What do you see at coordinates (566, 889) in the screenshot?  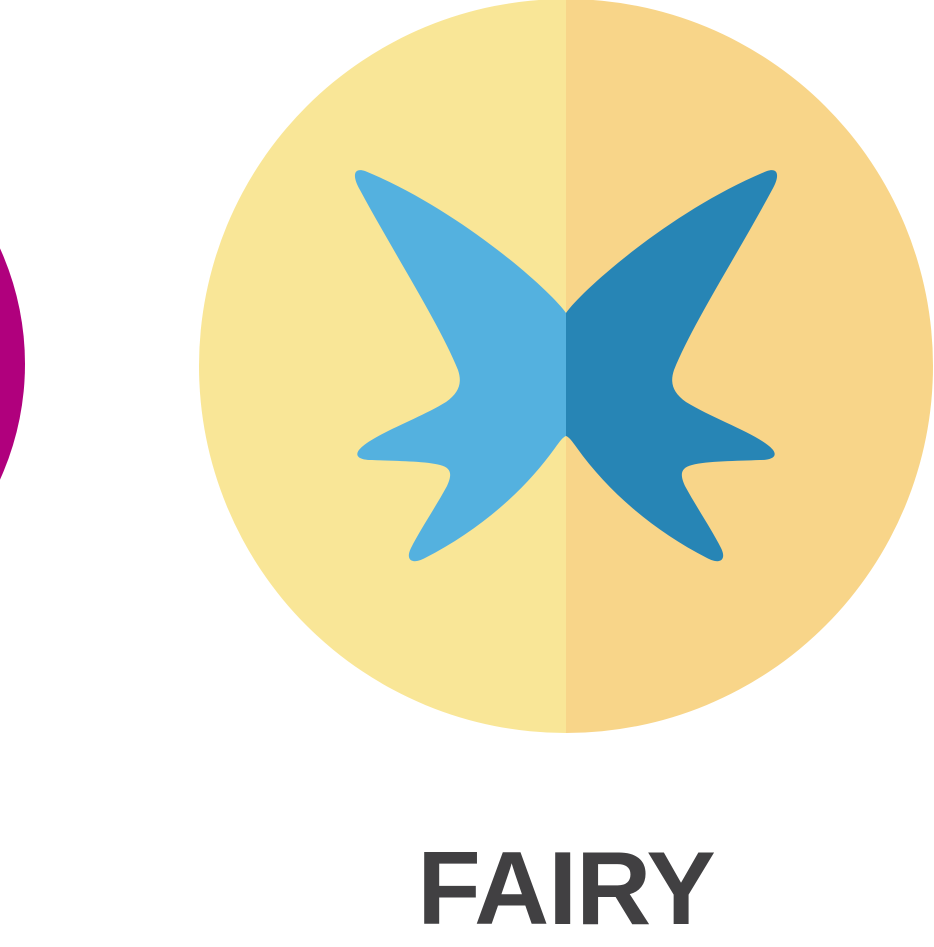 I see `type-label: FAIRY` at bounding box center [566, 889].